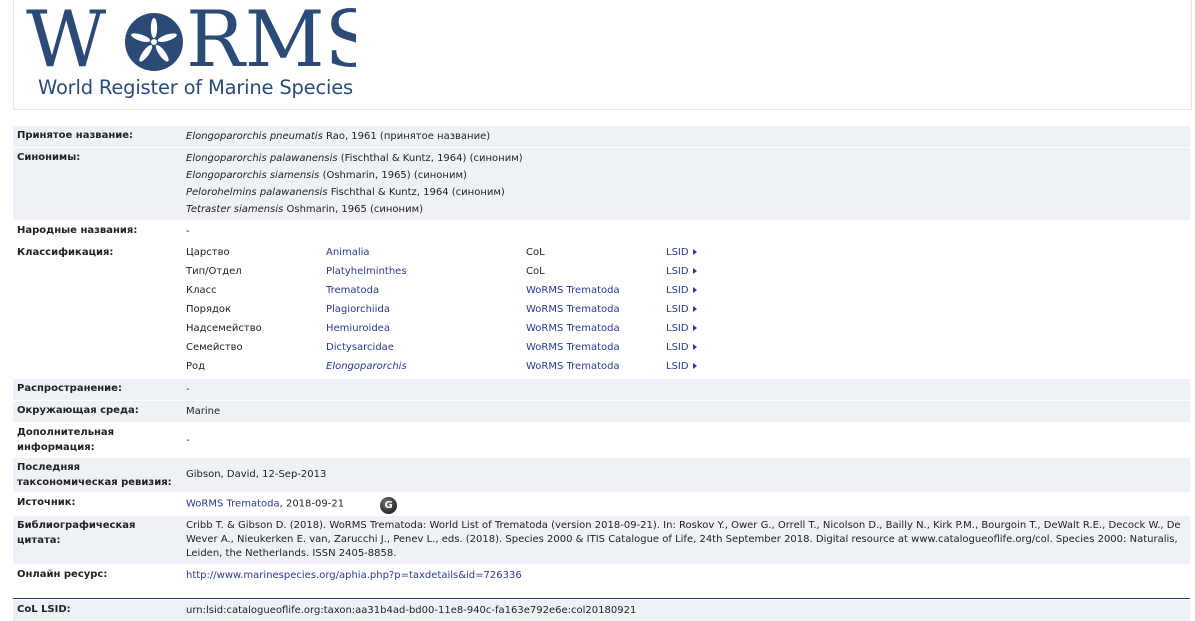 The width and height of the screenshot is (1195, 621). What do you see at coordinates (262, 158) in the screenshot?
I see `synonym-name: Elongoparorchis palawanensis` at bounding box center [262, 158].